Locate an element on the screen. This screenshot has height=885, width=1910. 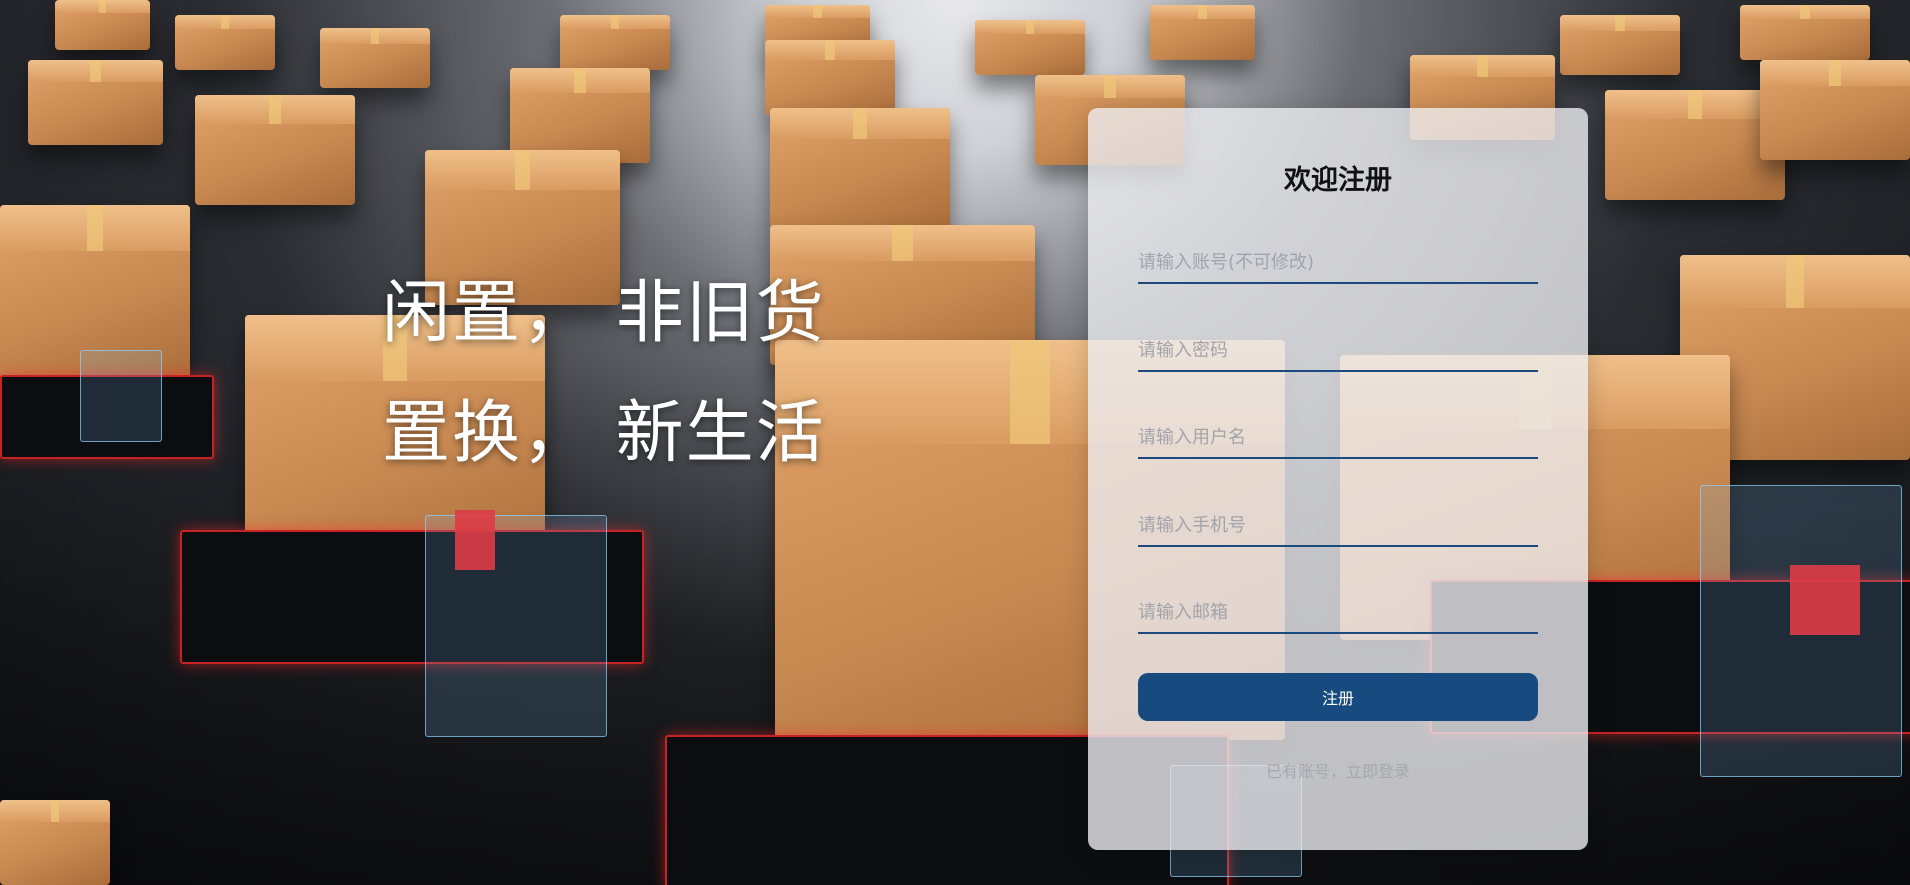
phone-input is located at coordinates (1338, 525).